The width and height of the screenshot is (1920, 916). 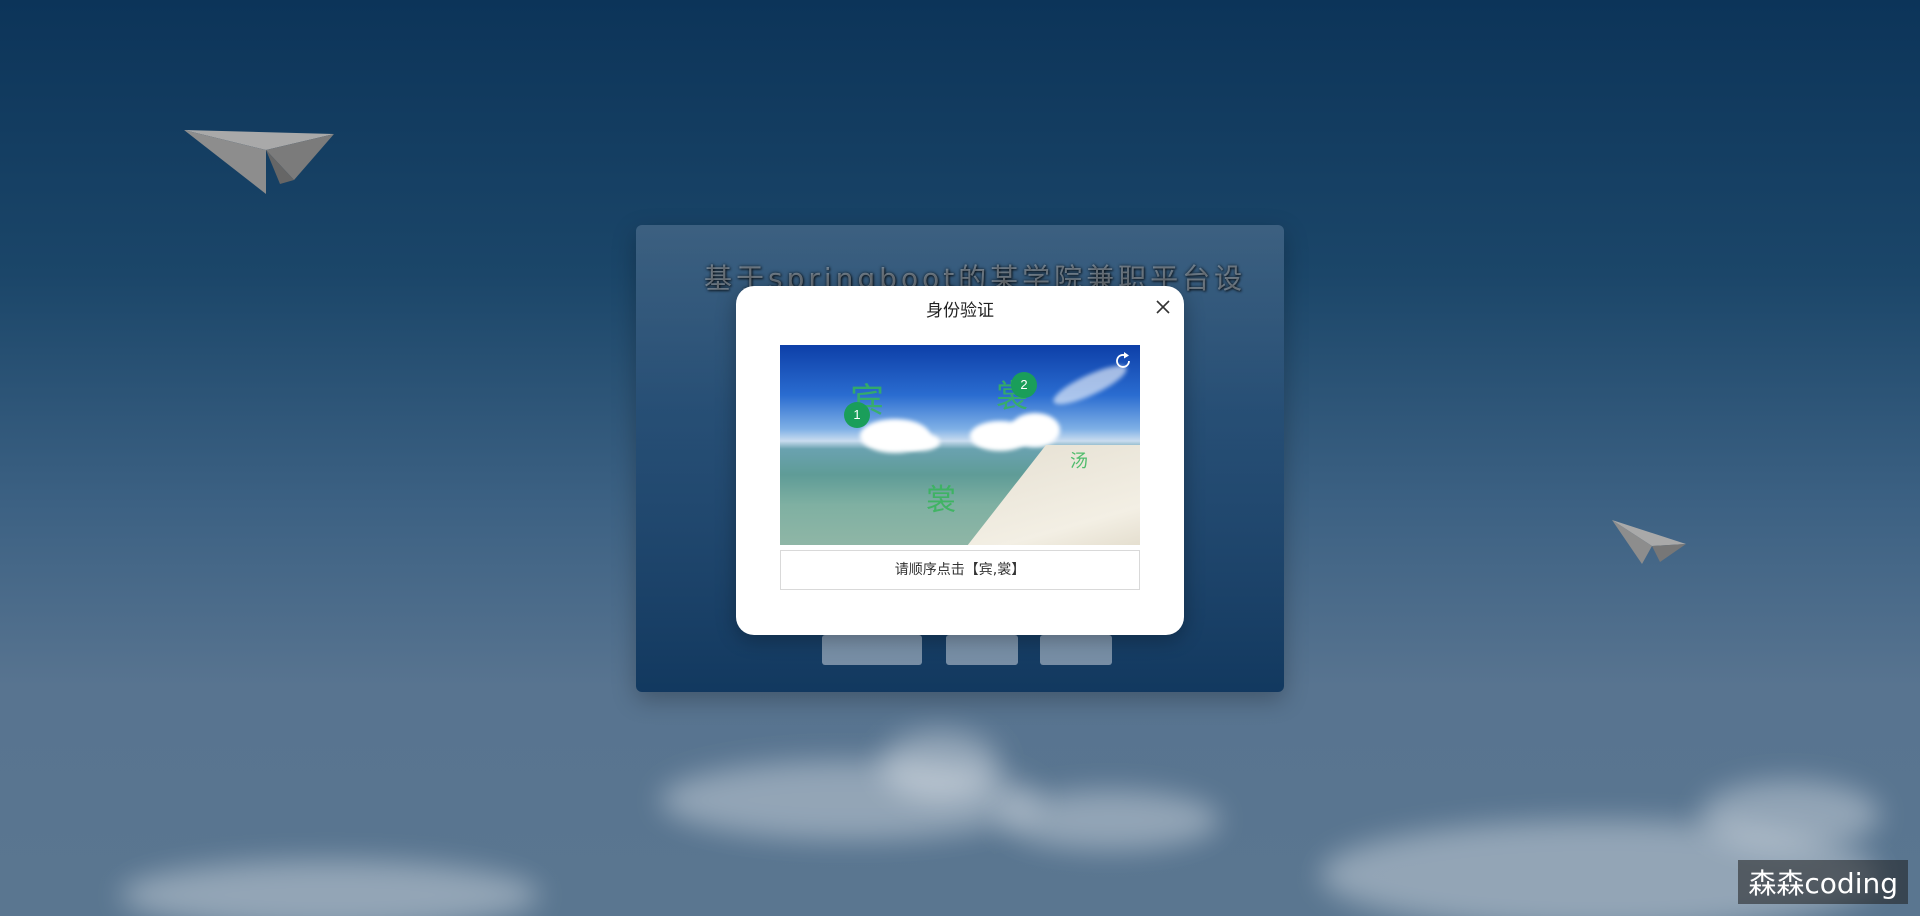 I want to click on refresh-icon, so click(x=1123, y=361).